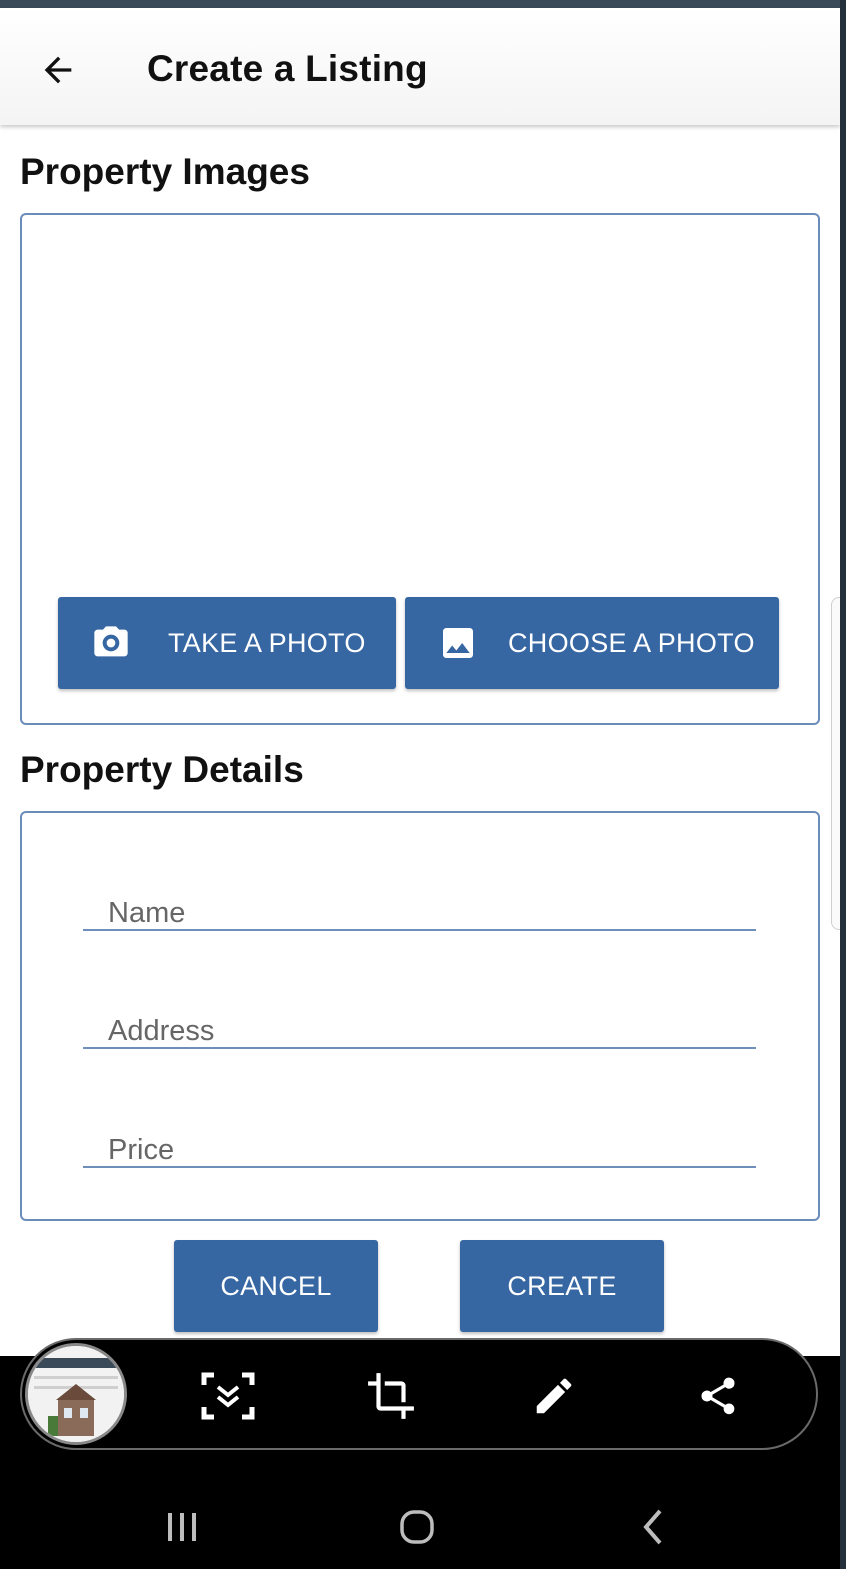 This screenshot has height=1569, width=846. Describe the element at coordinates (419, 1128) in the screenshot. I see `price-field: Price` at that location.